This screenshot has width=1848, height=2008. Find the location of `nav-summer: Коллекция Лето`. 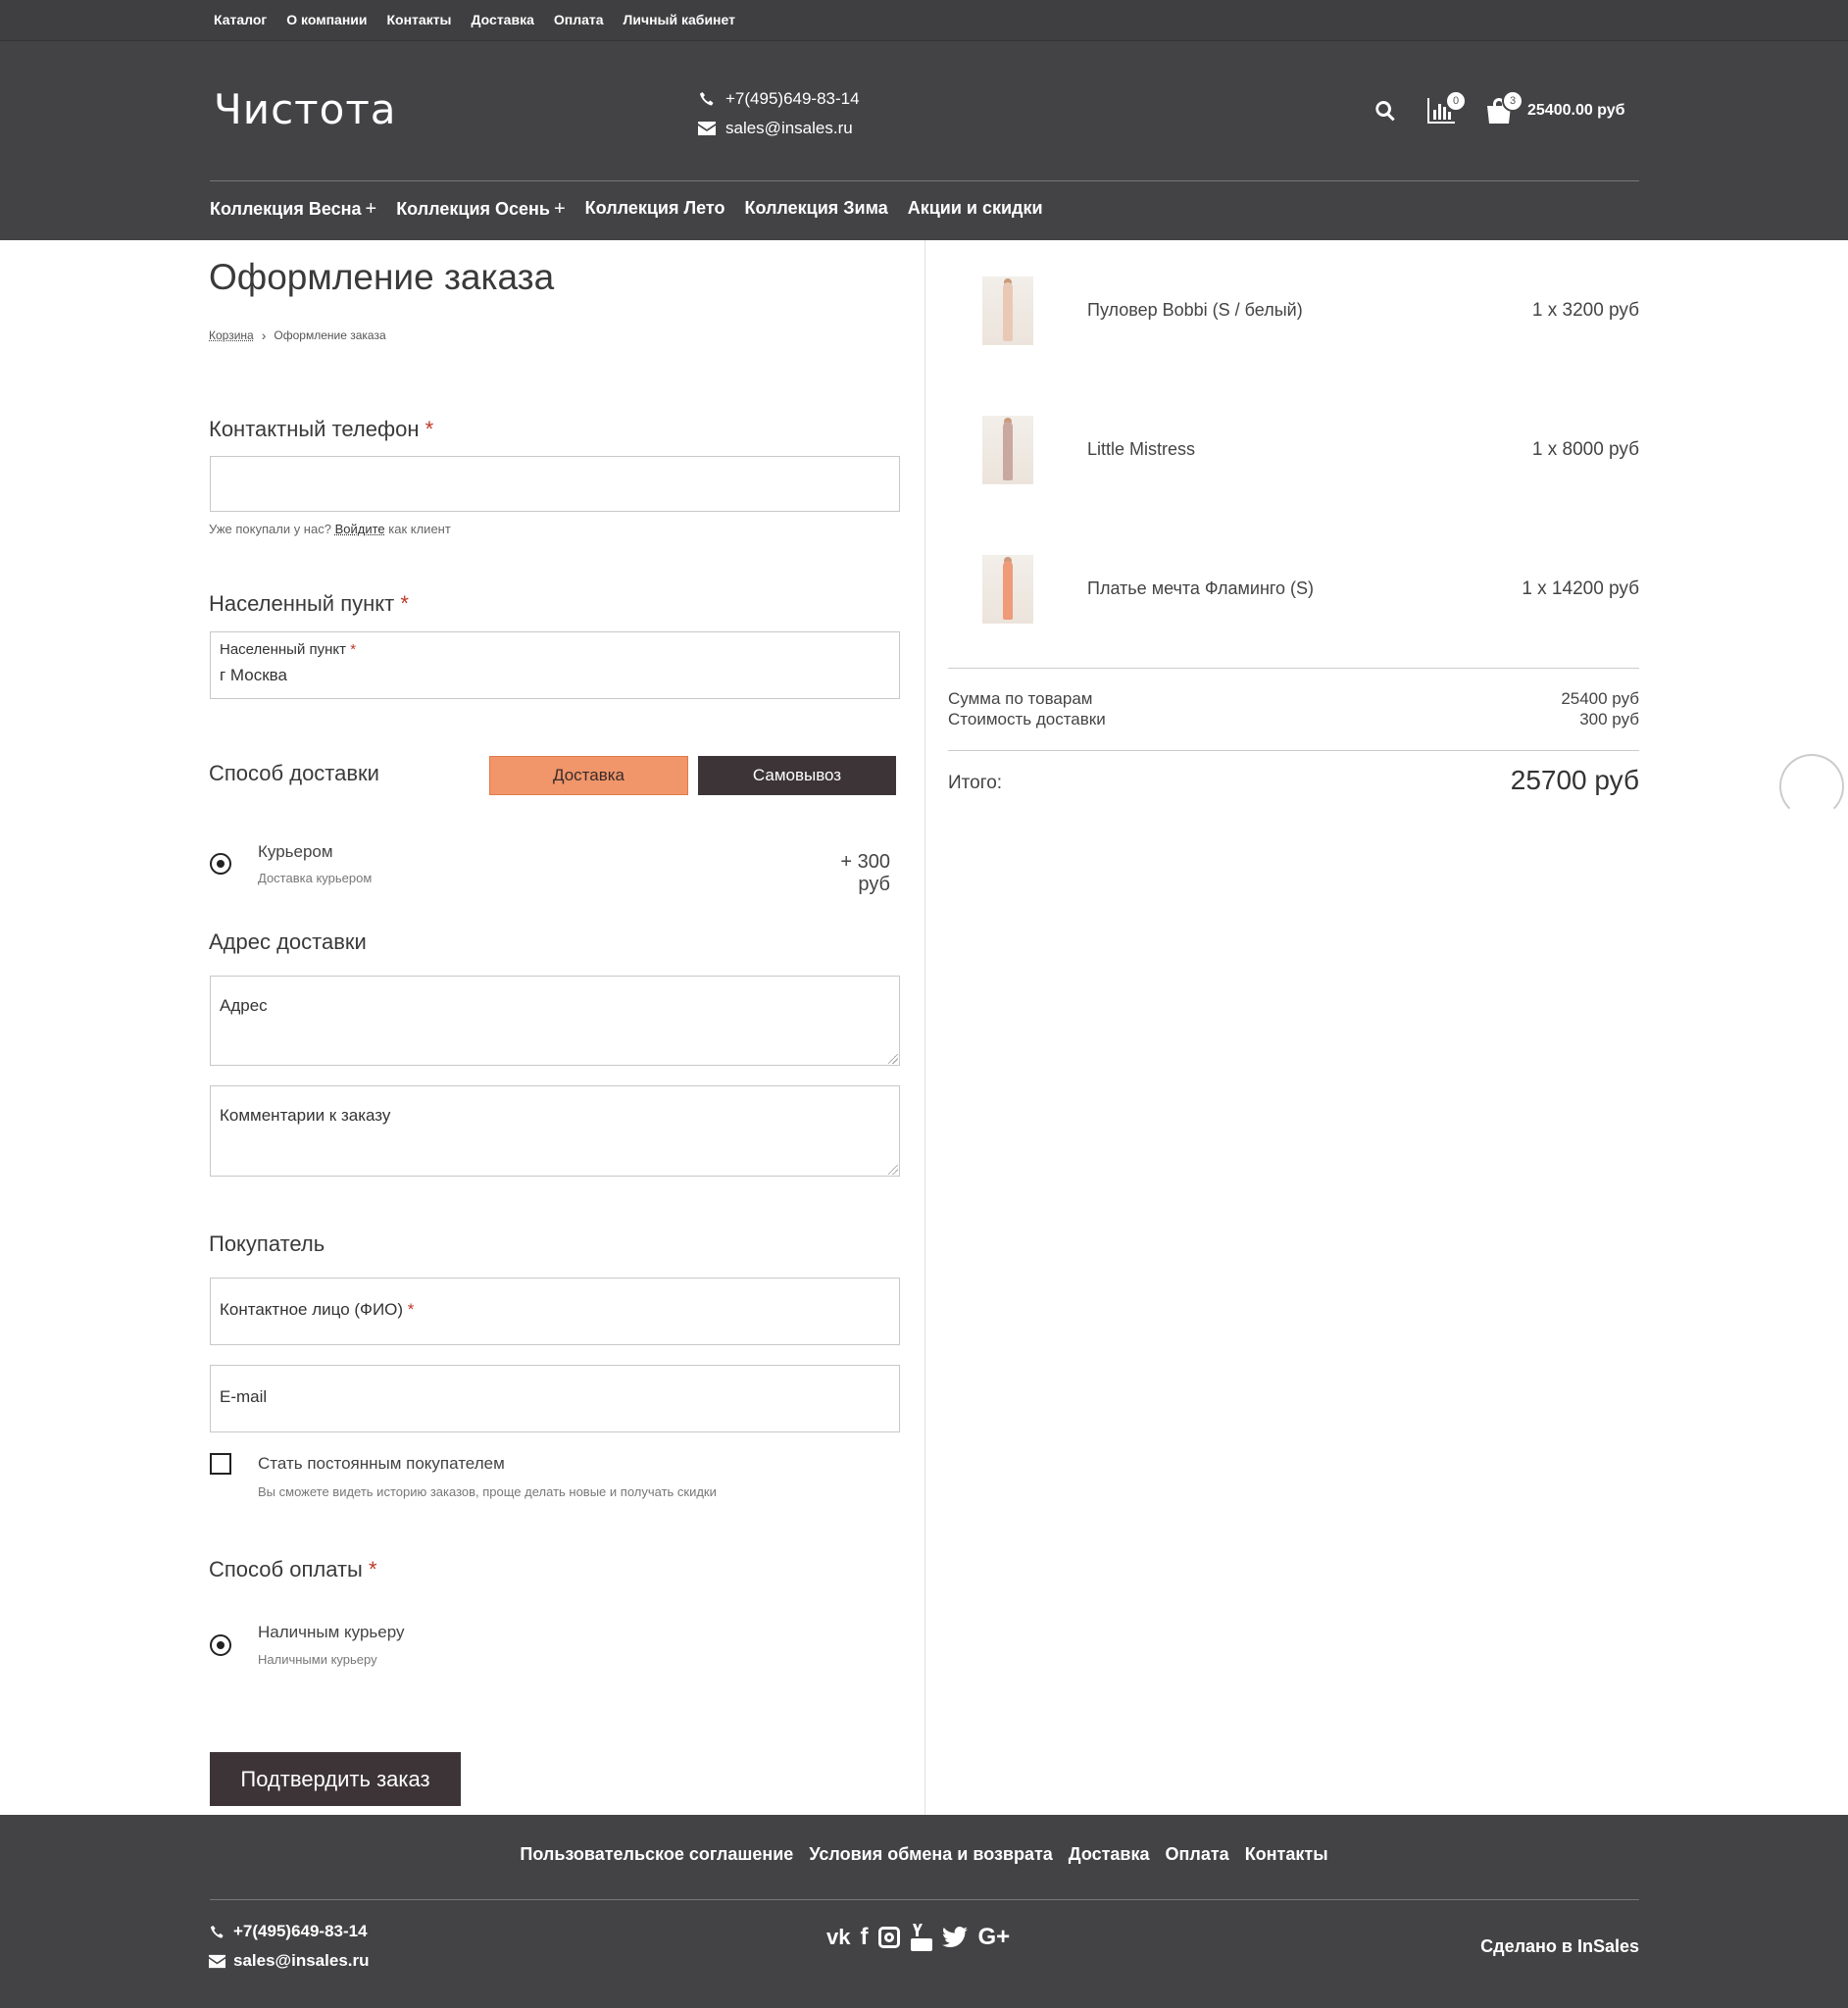

nav-summer: Коллекция Лето is located at coordinates (655, 209).